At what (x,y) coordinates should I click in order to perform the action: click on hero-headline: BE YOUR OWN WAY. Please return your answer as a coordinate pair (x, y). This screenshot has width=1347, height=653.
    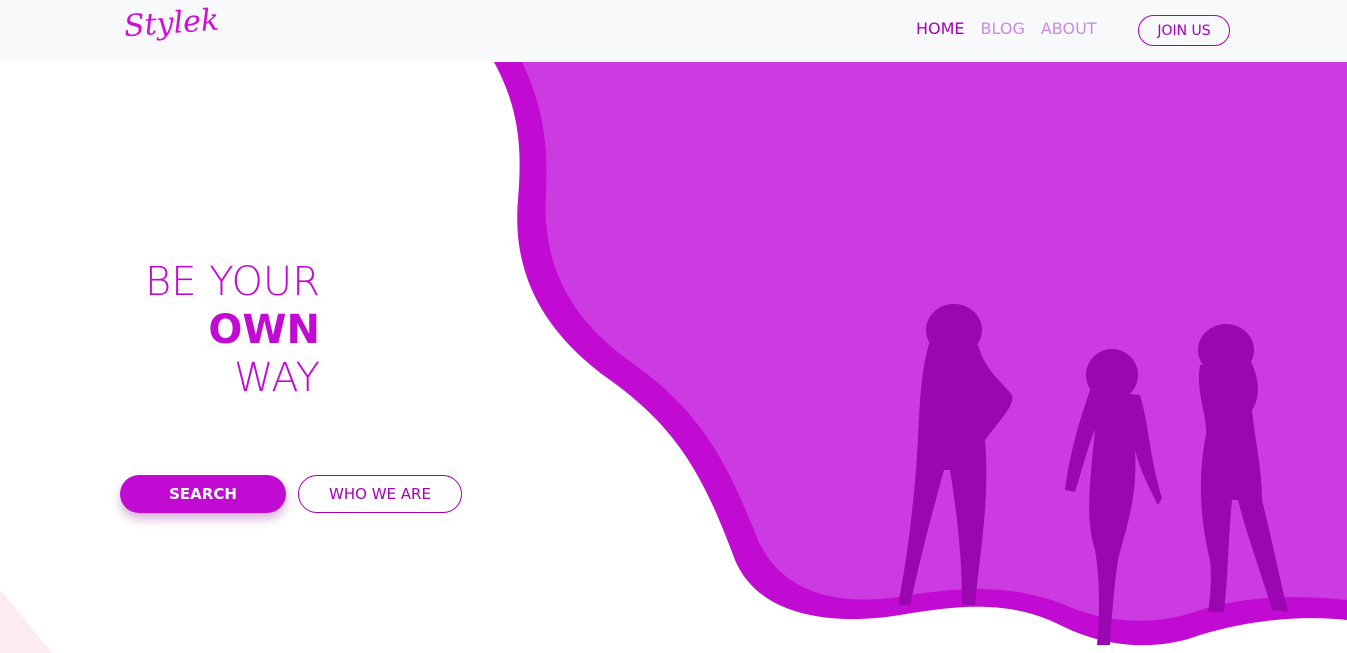
    Looking at the image, I should click on (210, 330).